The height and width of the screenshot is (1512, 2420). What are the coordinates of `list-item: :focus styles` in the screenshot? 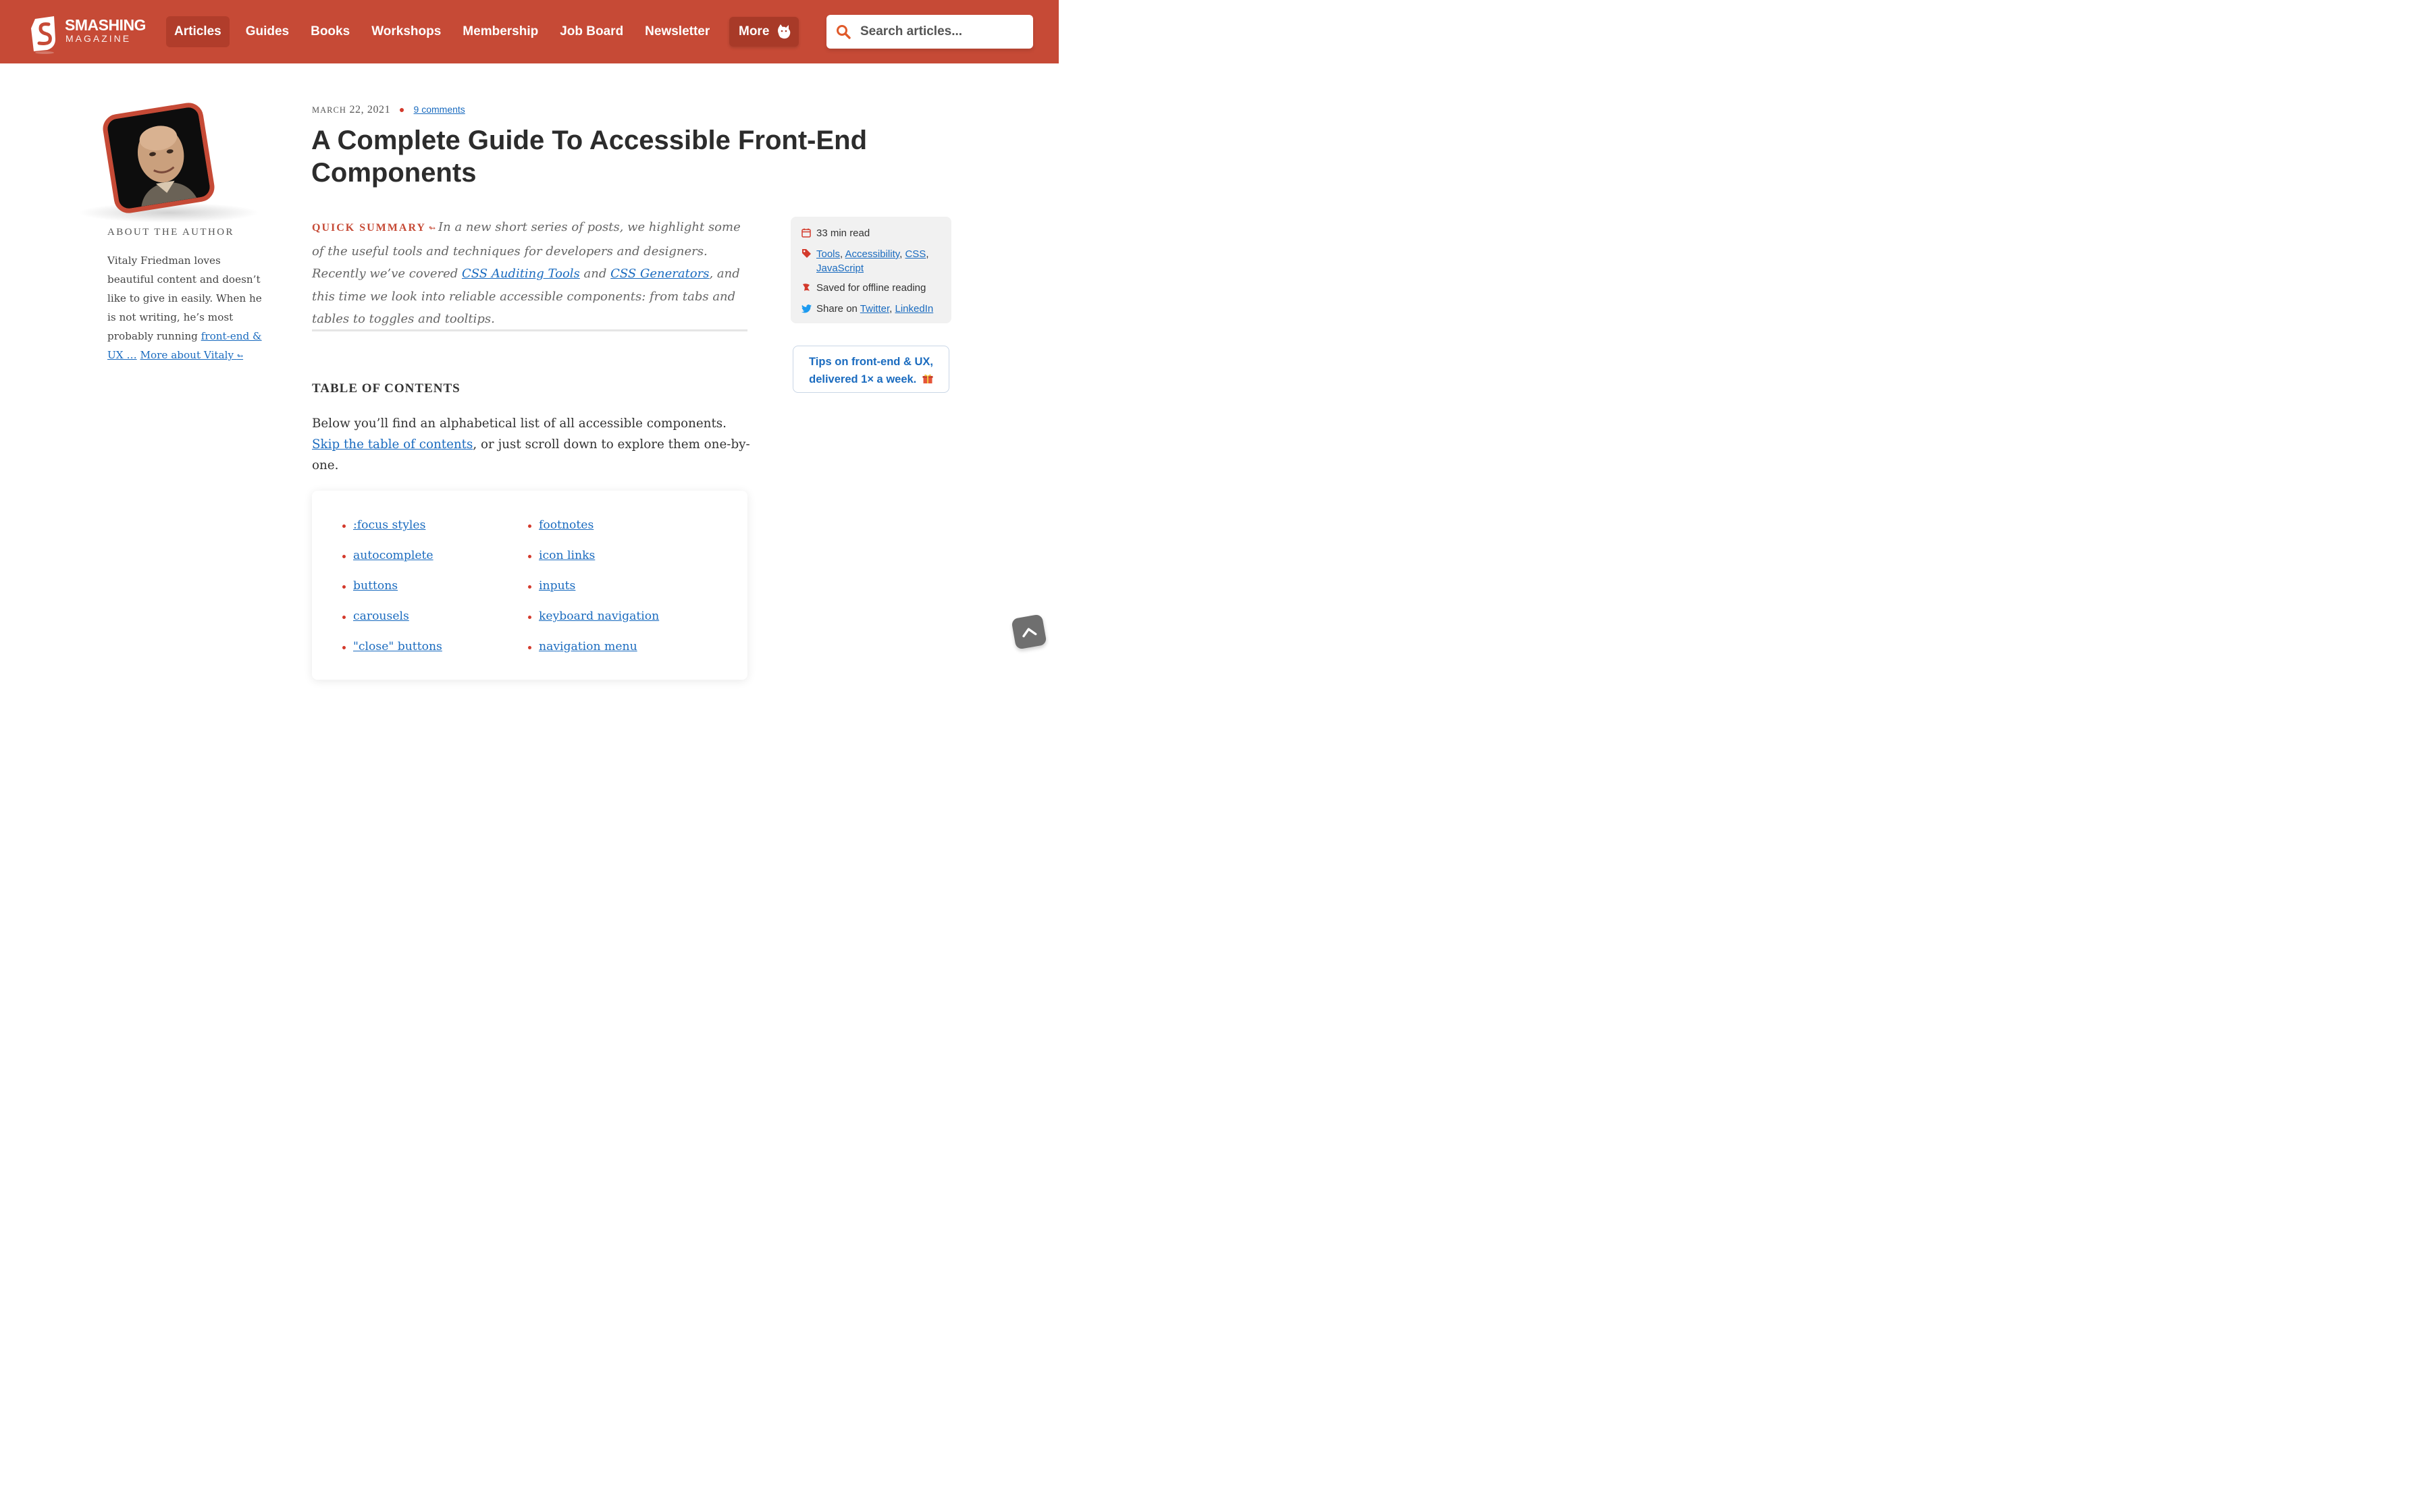 It's located at (392, 530).